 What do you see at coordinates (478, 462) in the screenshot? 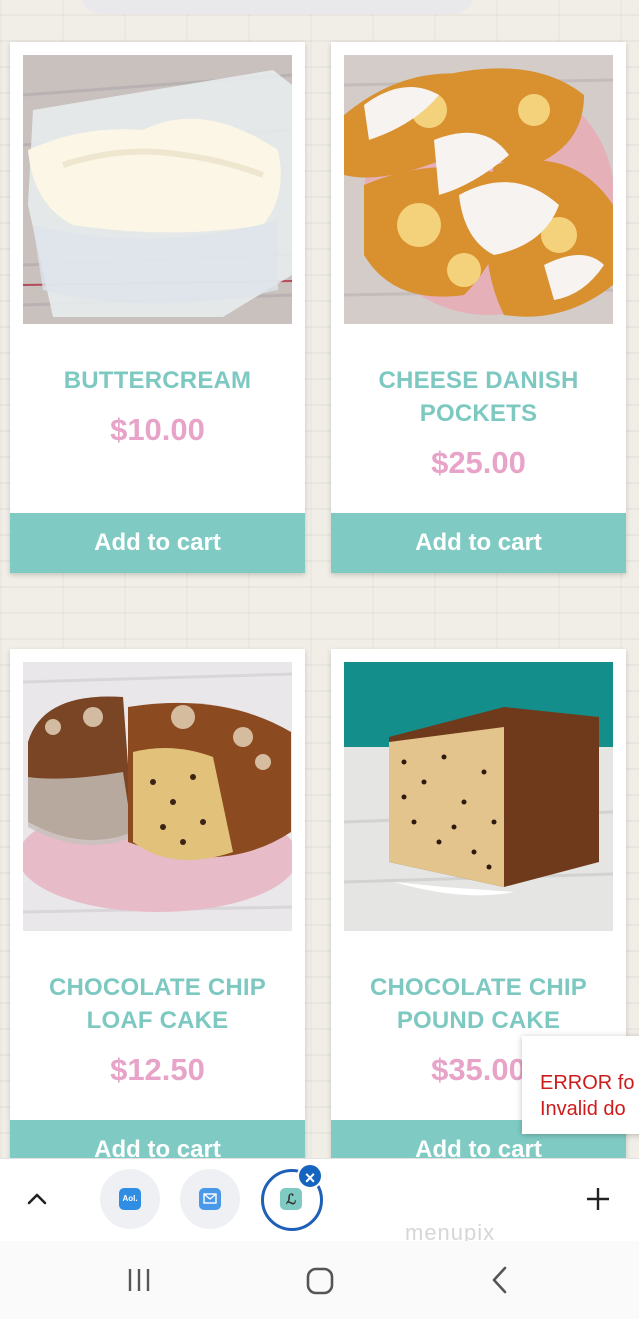
I see `product-price: $25.00` at bounding box center [478, 462].